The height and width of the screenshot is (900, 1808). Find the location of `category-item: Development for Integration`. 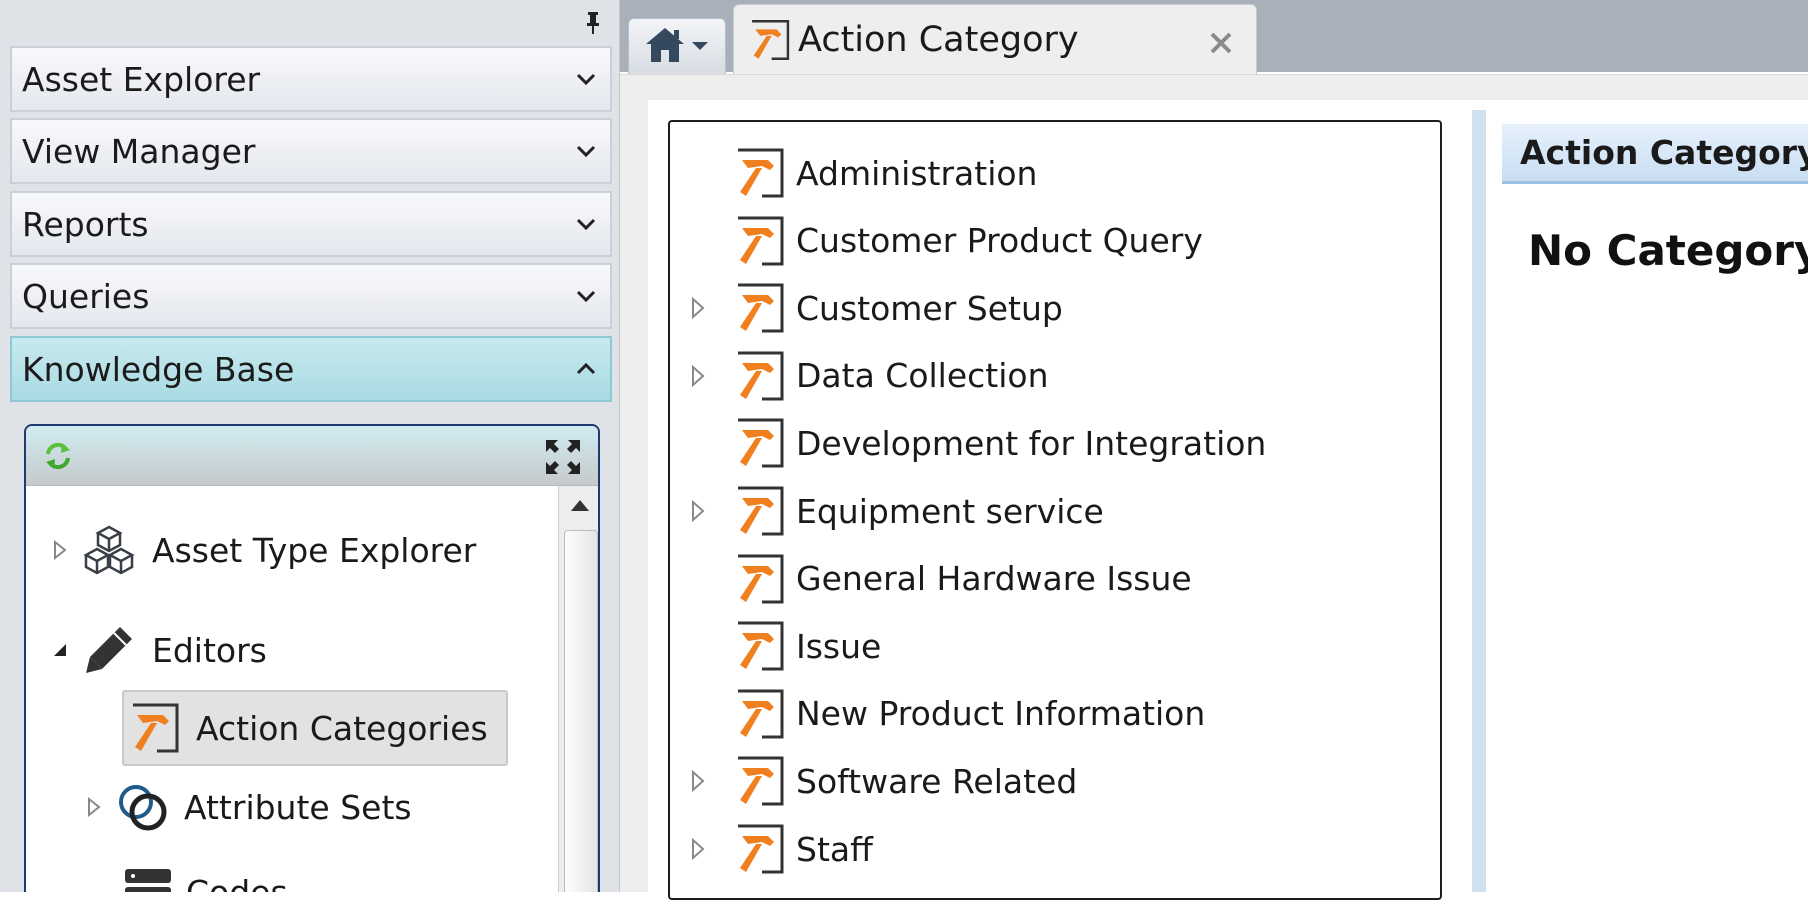

category-item: Development for Integration is located at coordinates (1055, 443).